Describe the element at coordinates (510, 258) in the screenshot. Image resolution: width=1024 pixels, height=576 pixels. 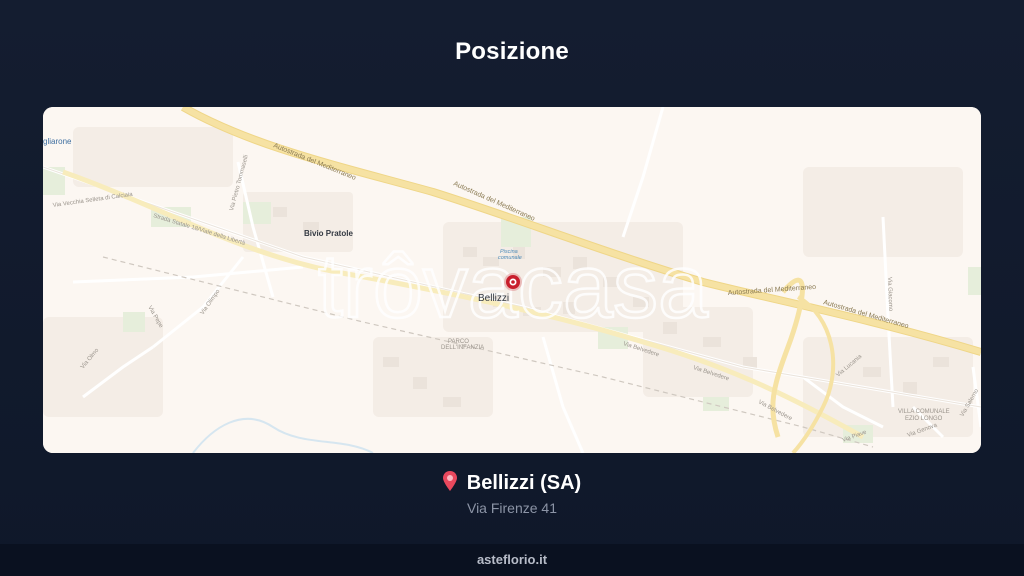
I see `pool-label: comunale` at that location.